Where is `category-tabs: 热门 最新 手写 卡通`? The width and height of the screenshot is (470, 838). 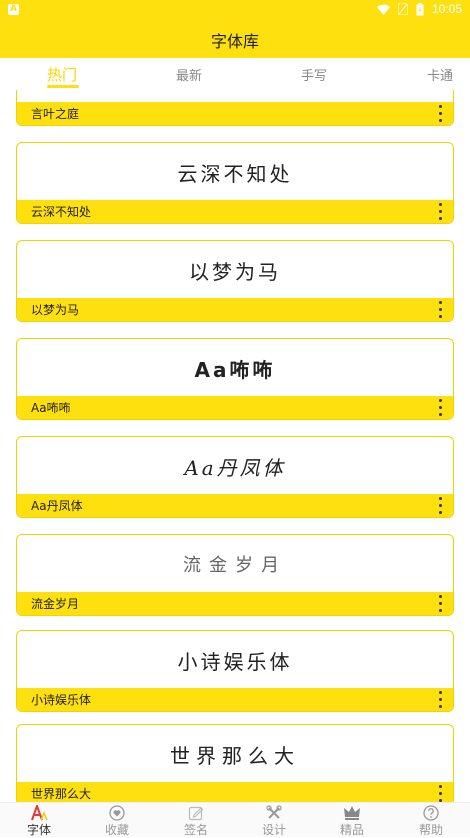
category-tabs: 热门 最新 手写 卡通 is located at coordinates (235, 74).